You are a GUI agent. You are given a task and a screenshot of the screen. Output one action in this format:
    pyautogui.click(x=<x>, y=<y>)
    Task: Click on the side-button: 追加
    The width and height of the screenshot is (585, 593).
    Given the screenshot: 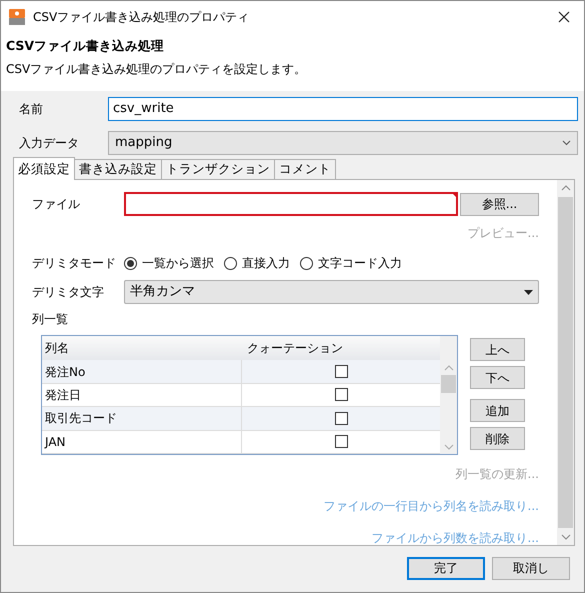 What is the action you would take?
    pyautogui.click(x=497, y=410)
    